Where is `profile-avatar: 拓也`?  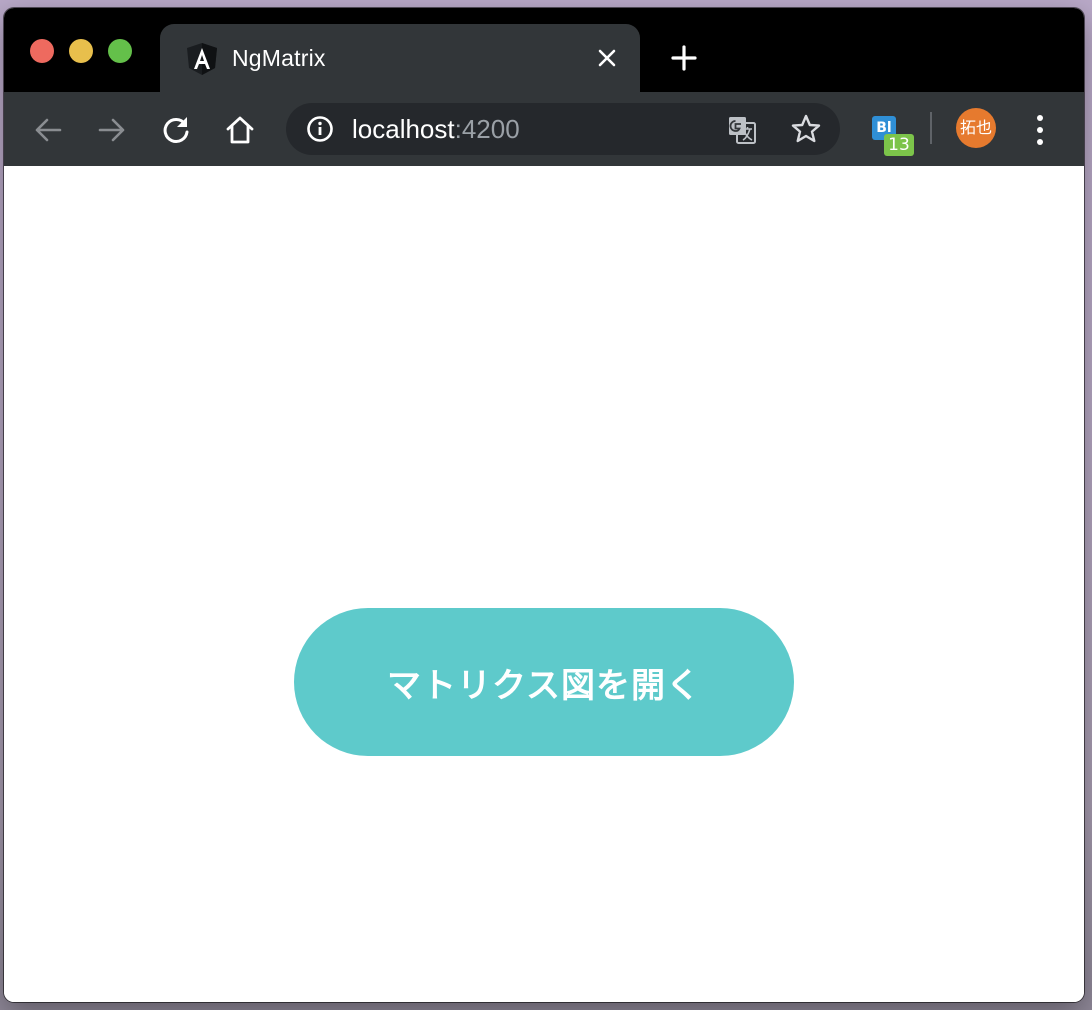 profile-avatar: 拓也 is located at coordinates (976, 128).